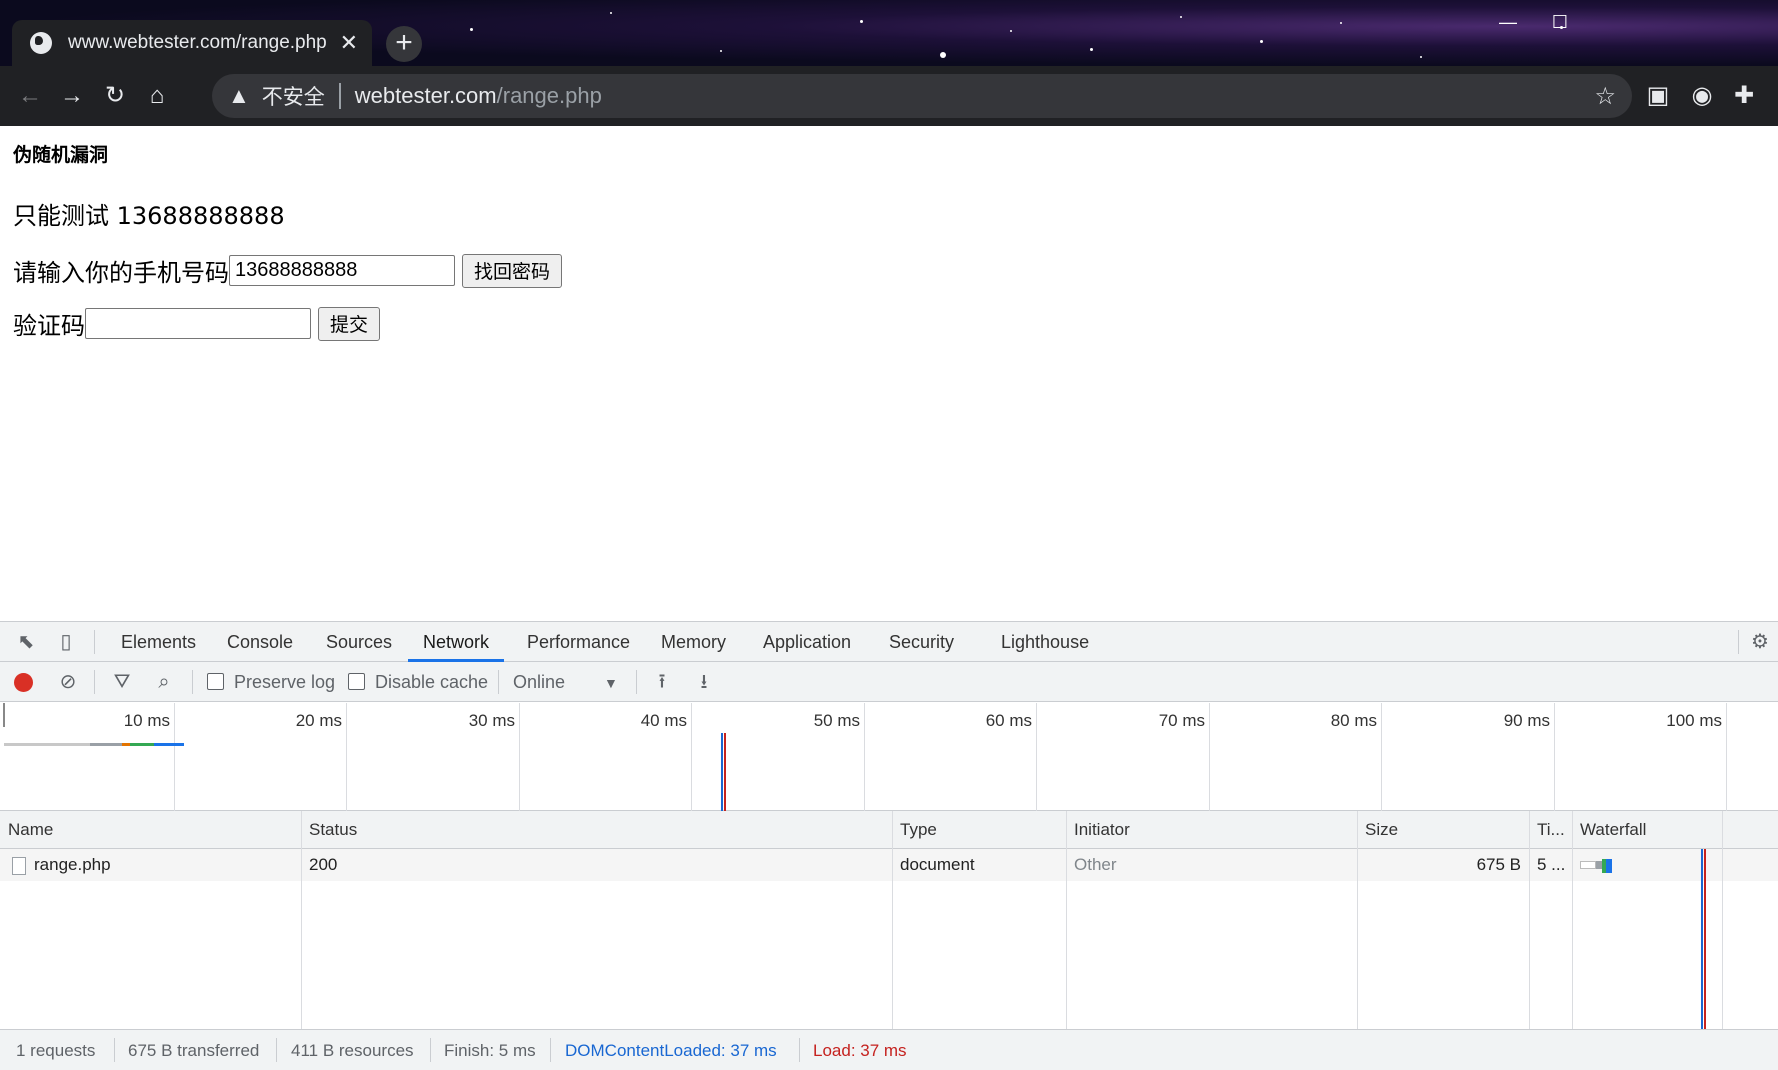 The height and width of the screenshot is (1070, 1778). Describe the element at coordinates (142, 744) in the screenshot. I see `request-bar-waiting` at that location.